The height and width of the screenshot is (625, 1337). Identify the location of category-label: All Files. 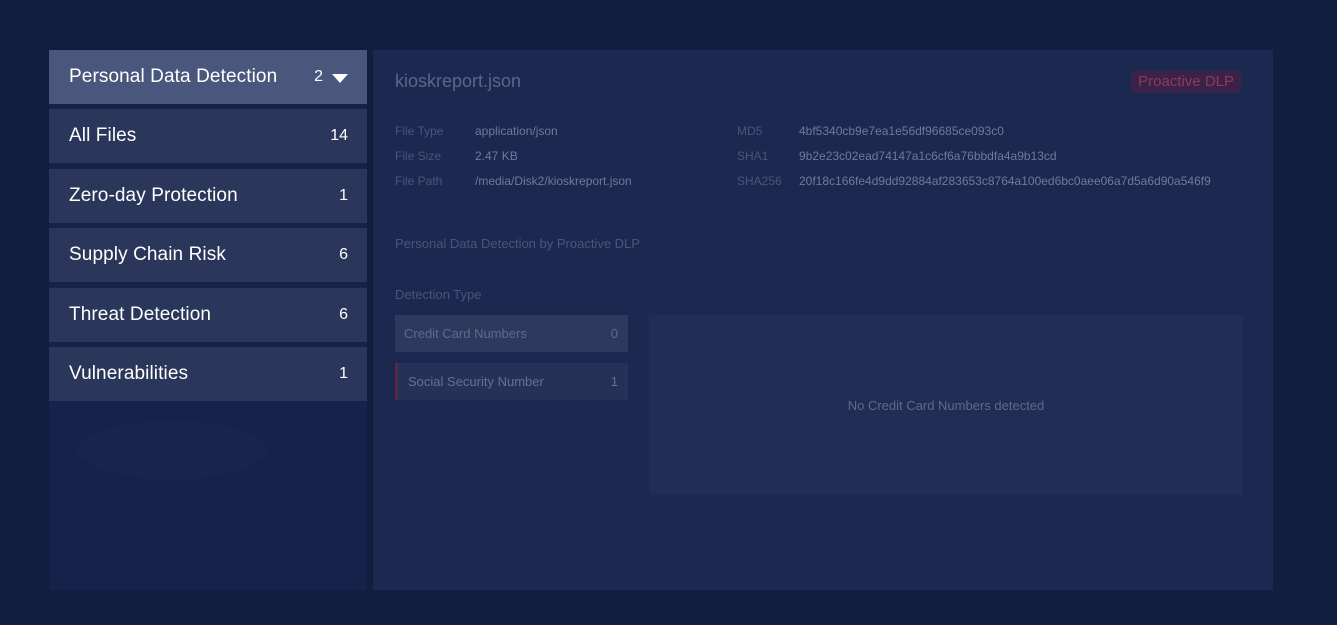
(103, 135).